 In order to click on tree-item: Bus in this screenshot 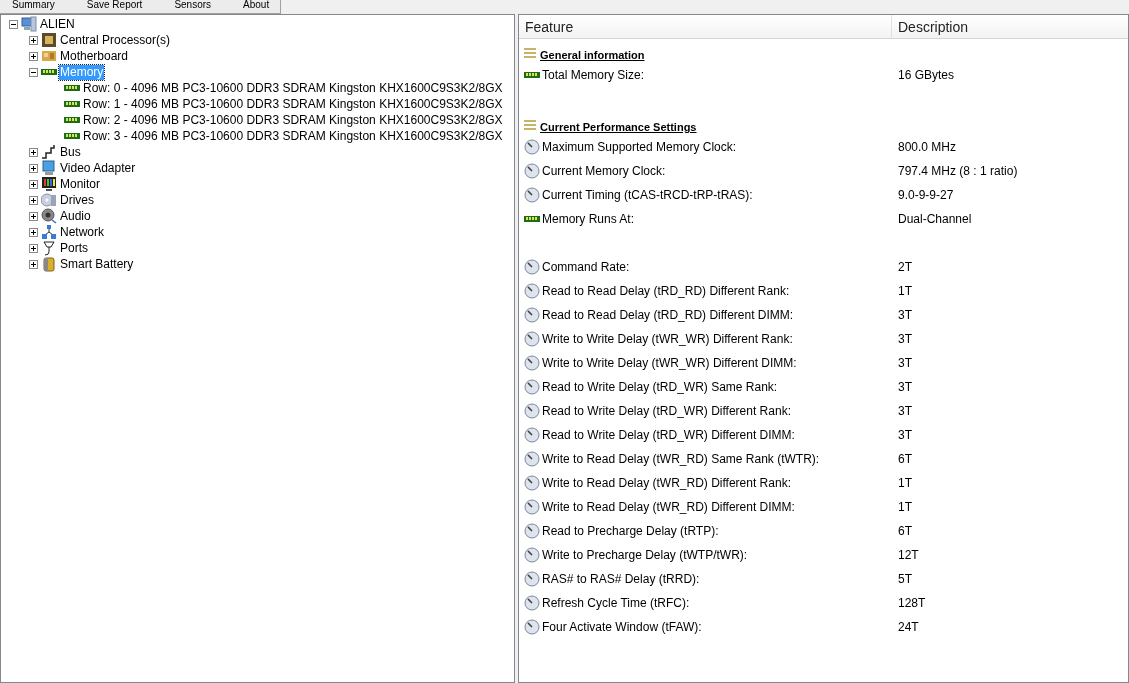, I will do `click(70, 152)`.